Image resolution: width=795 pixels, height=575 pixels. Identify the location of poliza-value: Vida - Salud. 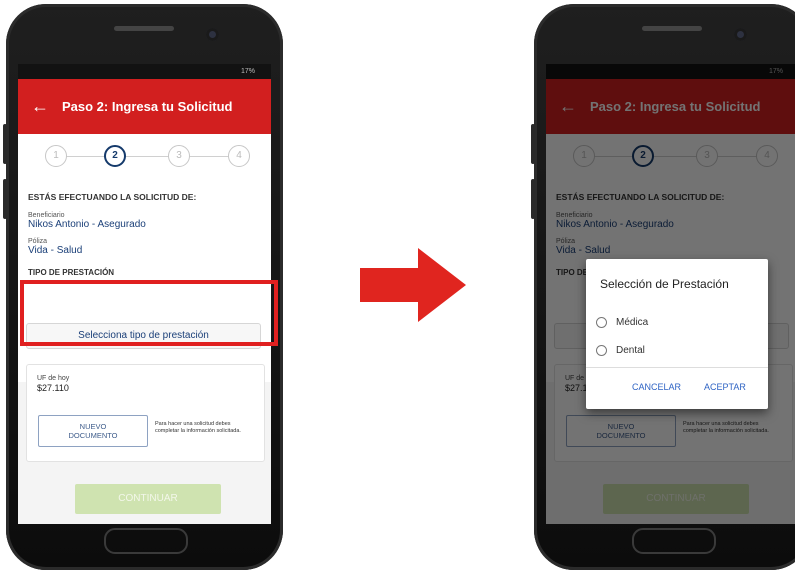
(55, 250).